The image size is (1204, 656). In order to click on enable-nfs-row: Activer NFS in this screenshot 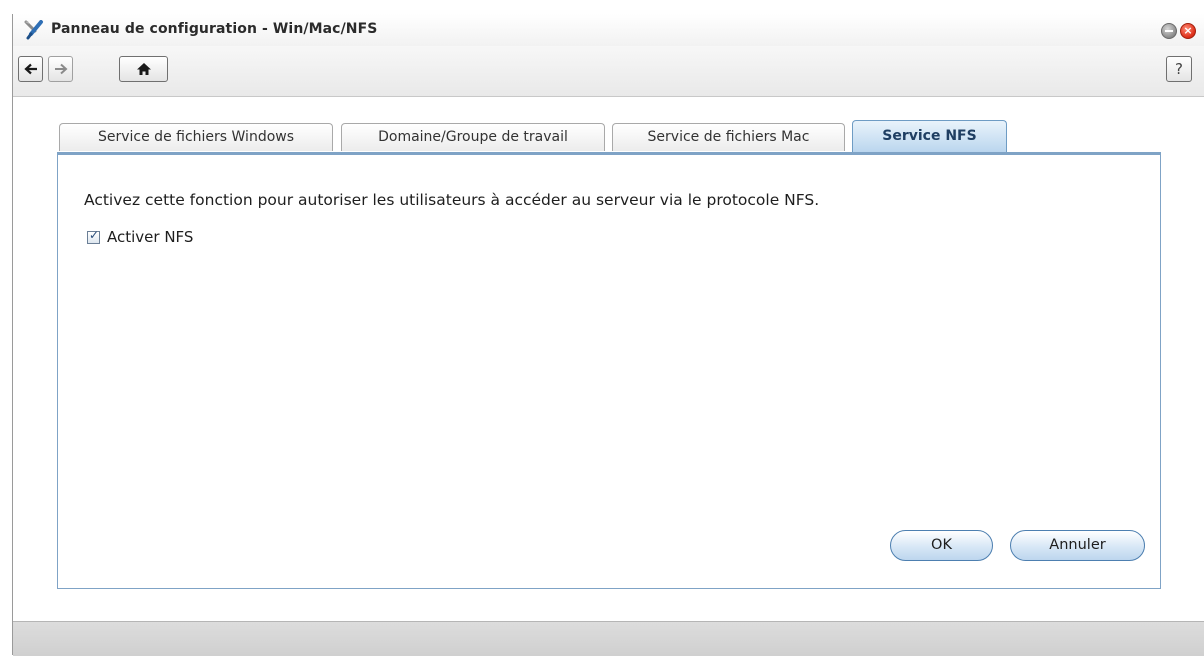, I will do `click(140, 237)`.